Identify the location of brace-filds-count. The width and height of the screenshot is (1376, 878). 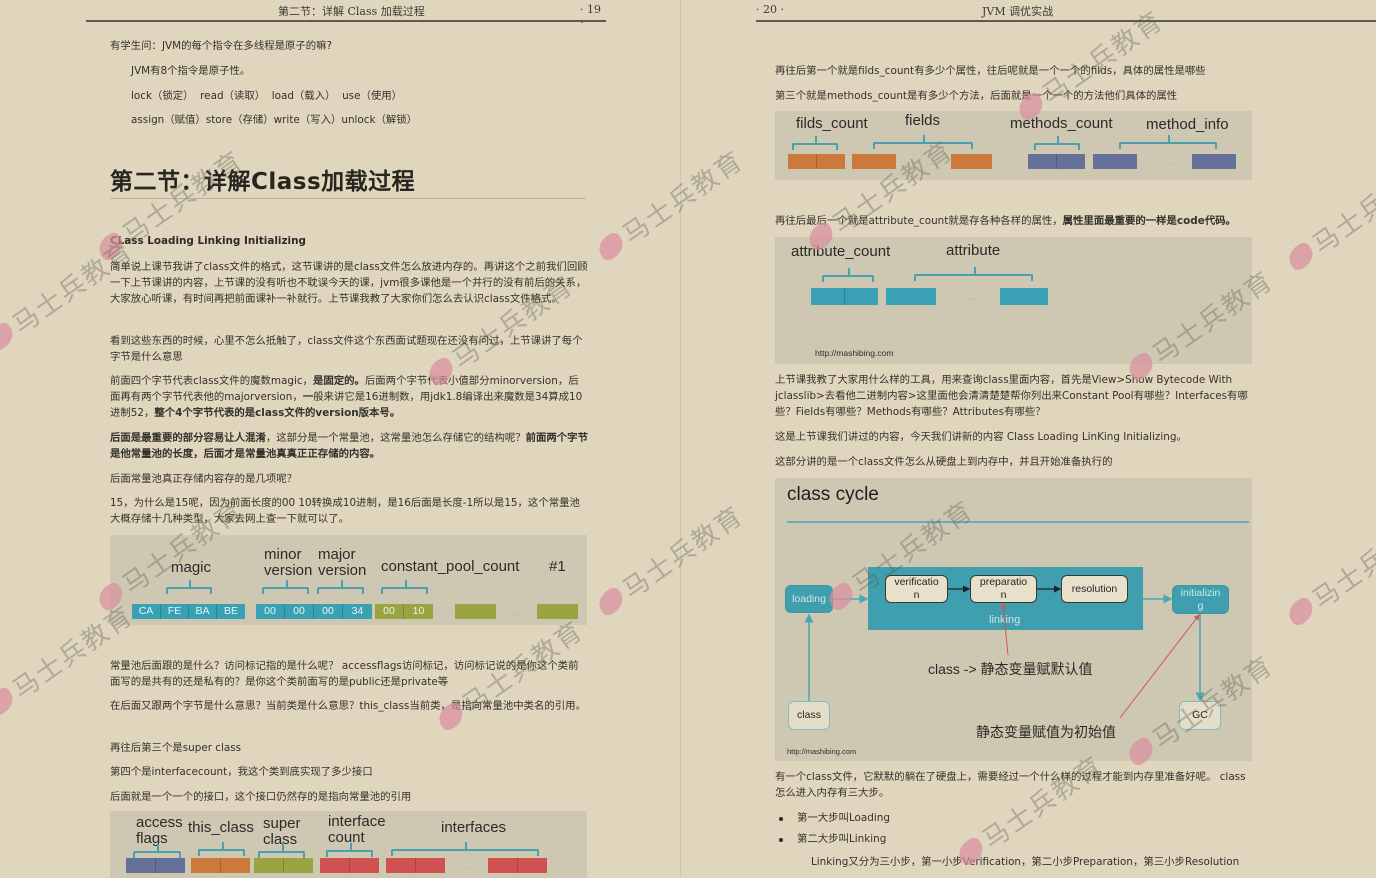
(815, 143).